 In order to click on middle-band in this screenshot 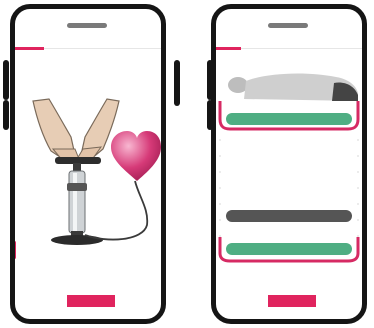, I will do `click(289, 216)`.